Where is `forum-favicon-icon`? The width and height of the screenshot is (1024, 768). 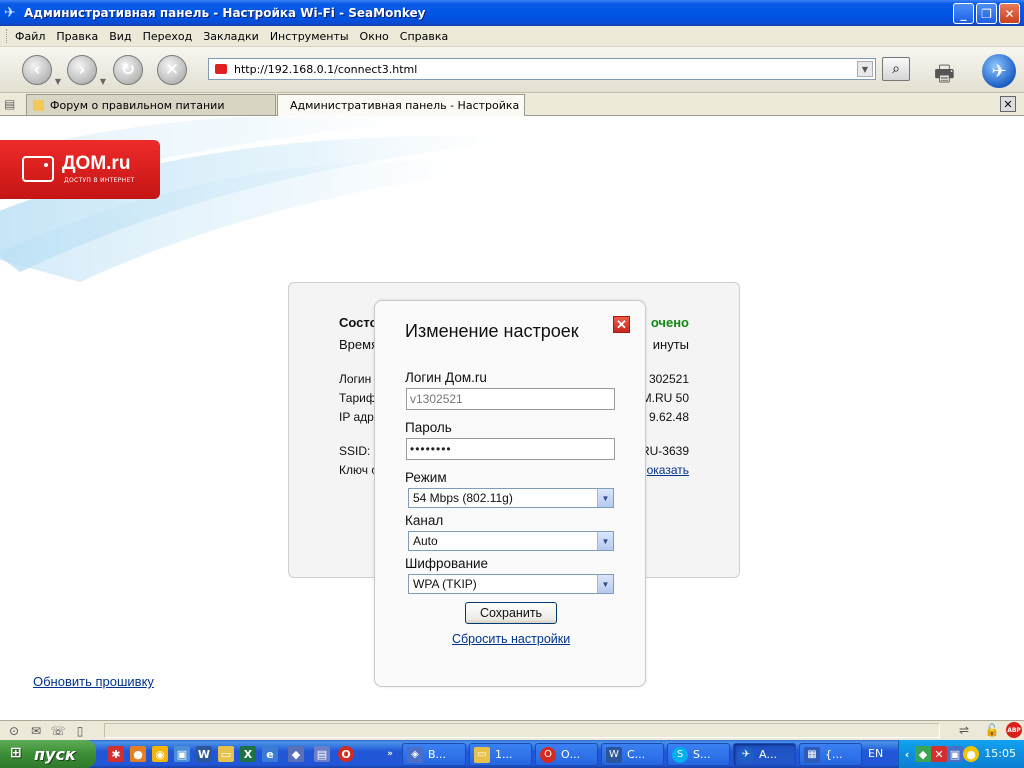 forum-favicon-icon is located at coordinates (38, 105).